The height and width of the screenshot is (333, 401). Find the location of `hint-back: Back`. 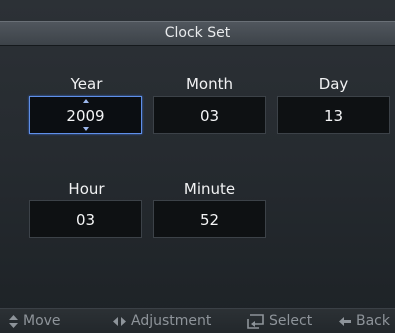

hint-back: Back is located at coordinates (364, 321).